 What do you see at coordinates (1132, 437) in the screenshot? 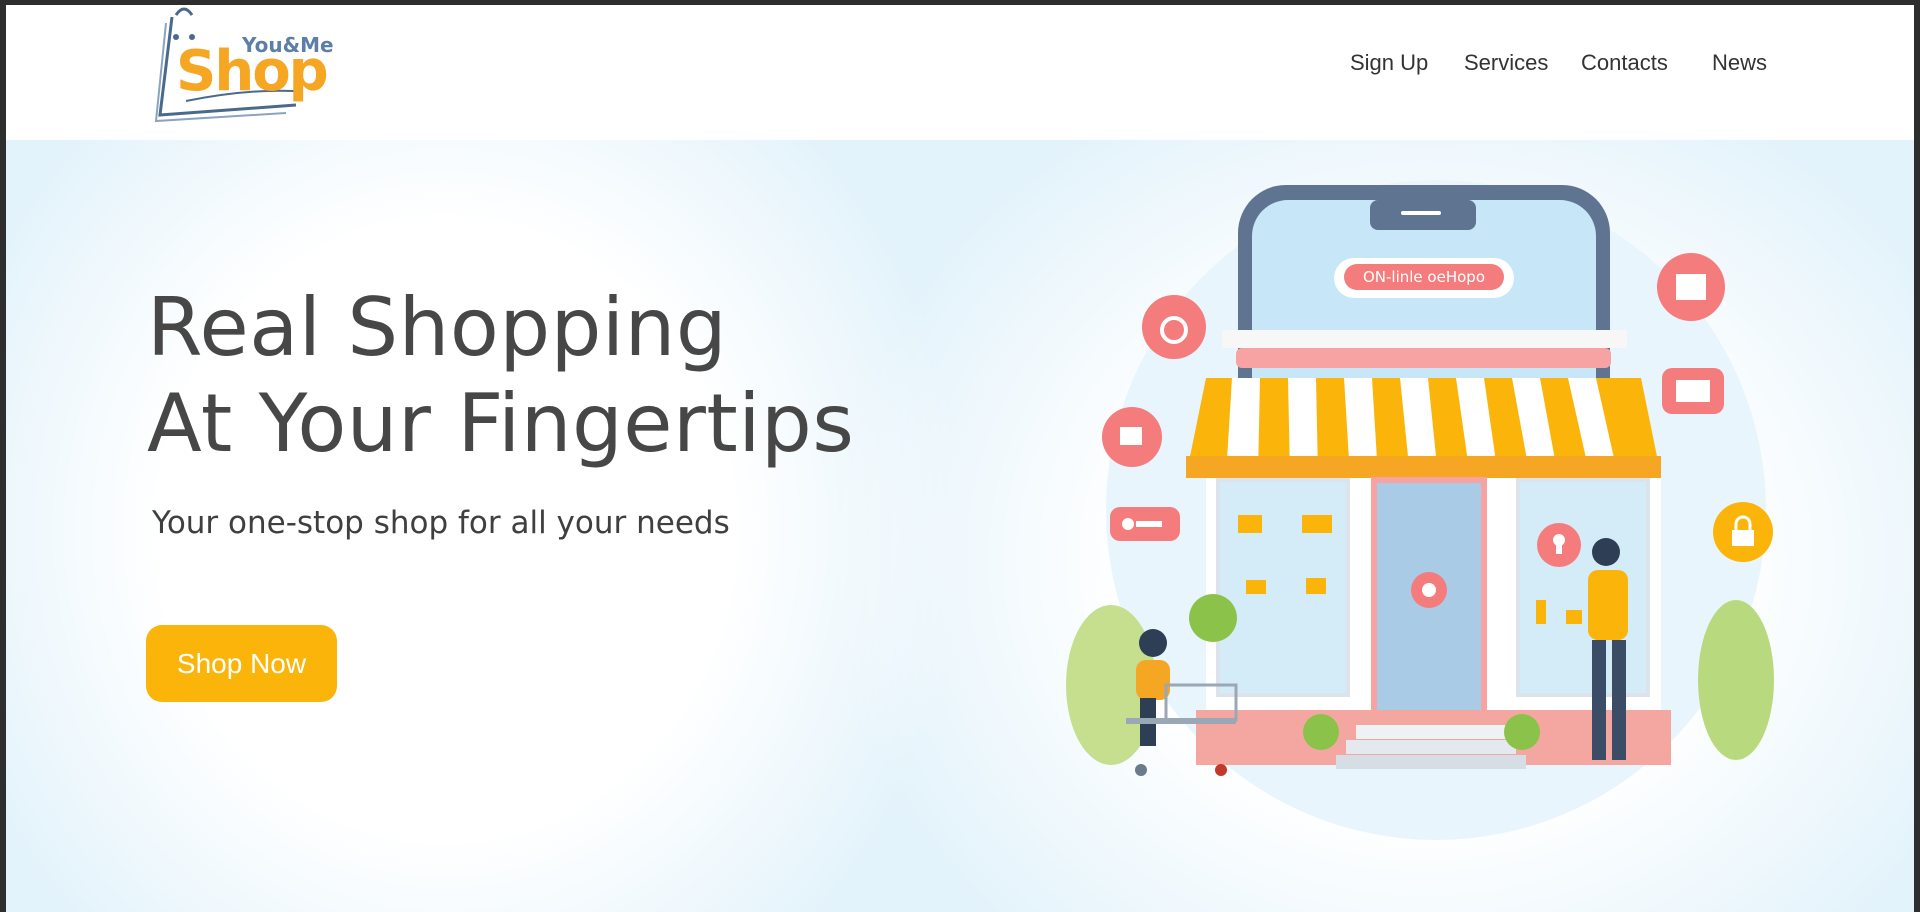
I see `card-icon` at bounding box center [1132, 437].